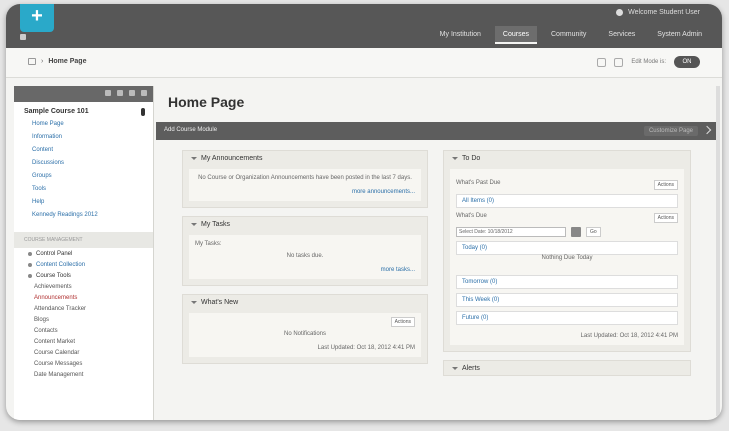 The height and width of the screenshot is (431, 729). Describe the element at coordinates (56, 111) in the screenshot. I see `course-title-text: Sample Course 101` at that location.